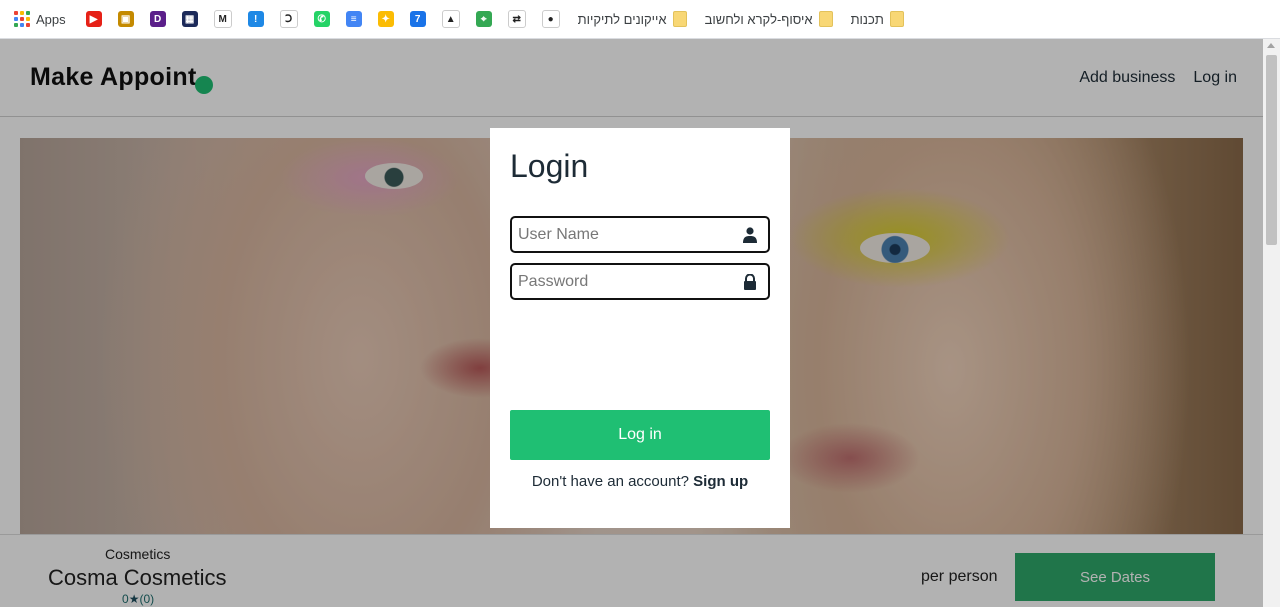  I want to click on israel-rail-icon: ⇄, so click(516, 19).